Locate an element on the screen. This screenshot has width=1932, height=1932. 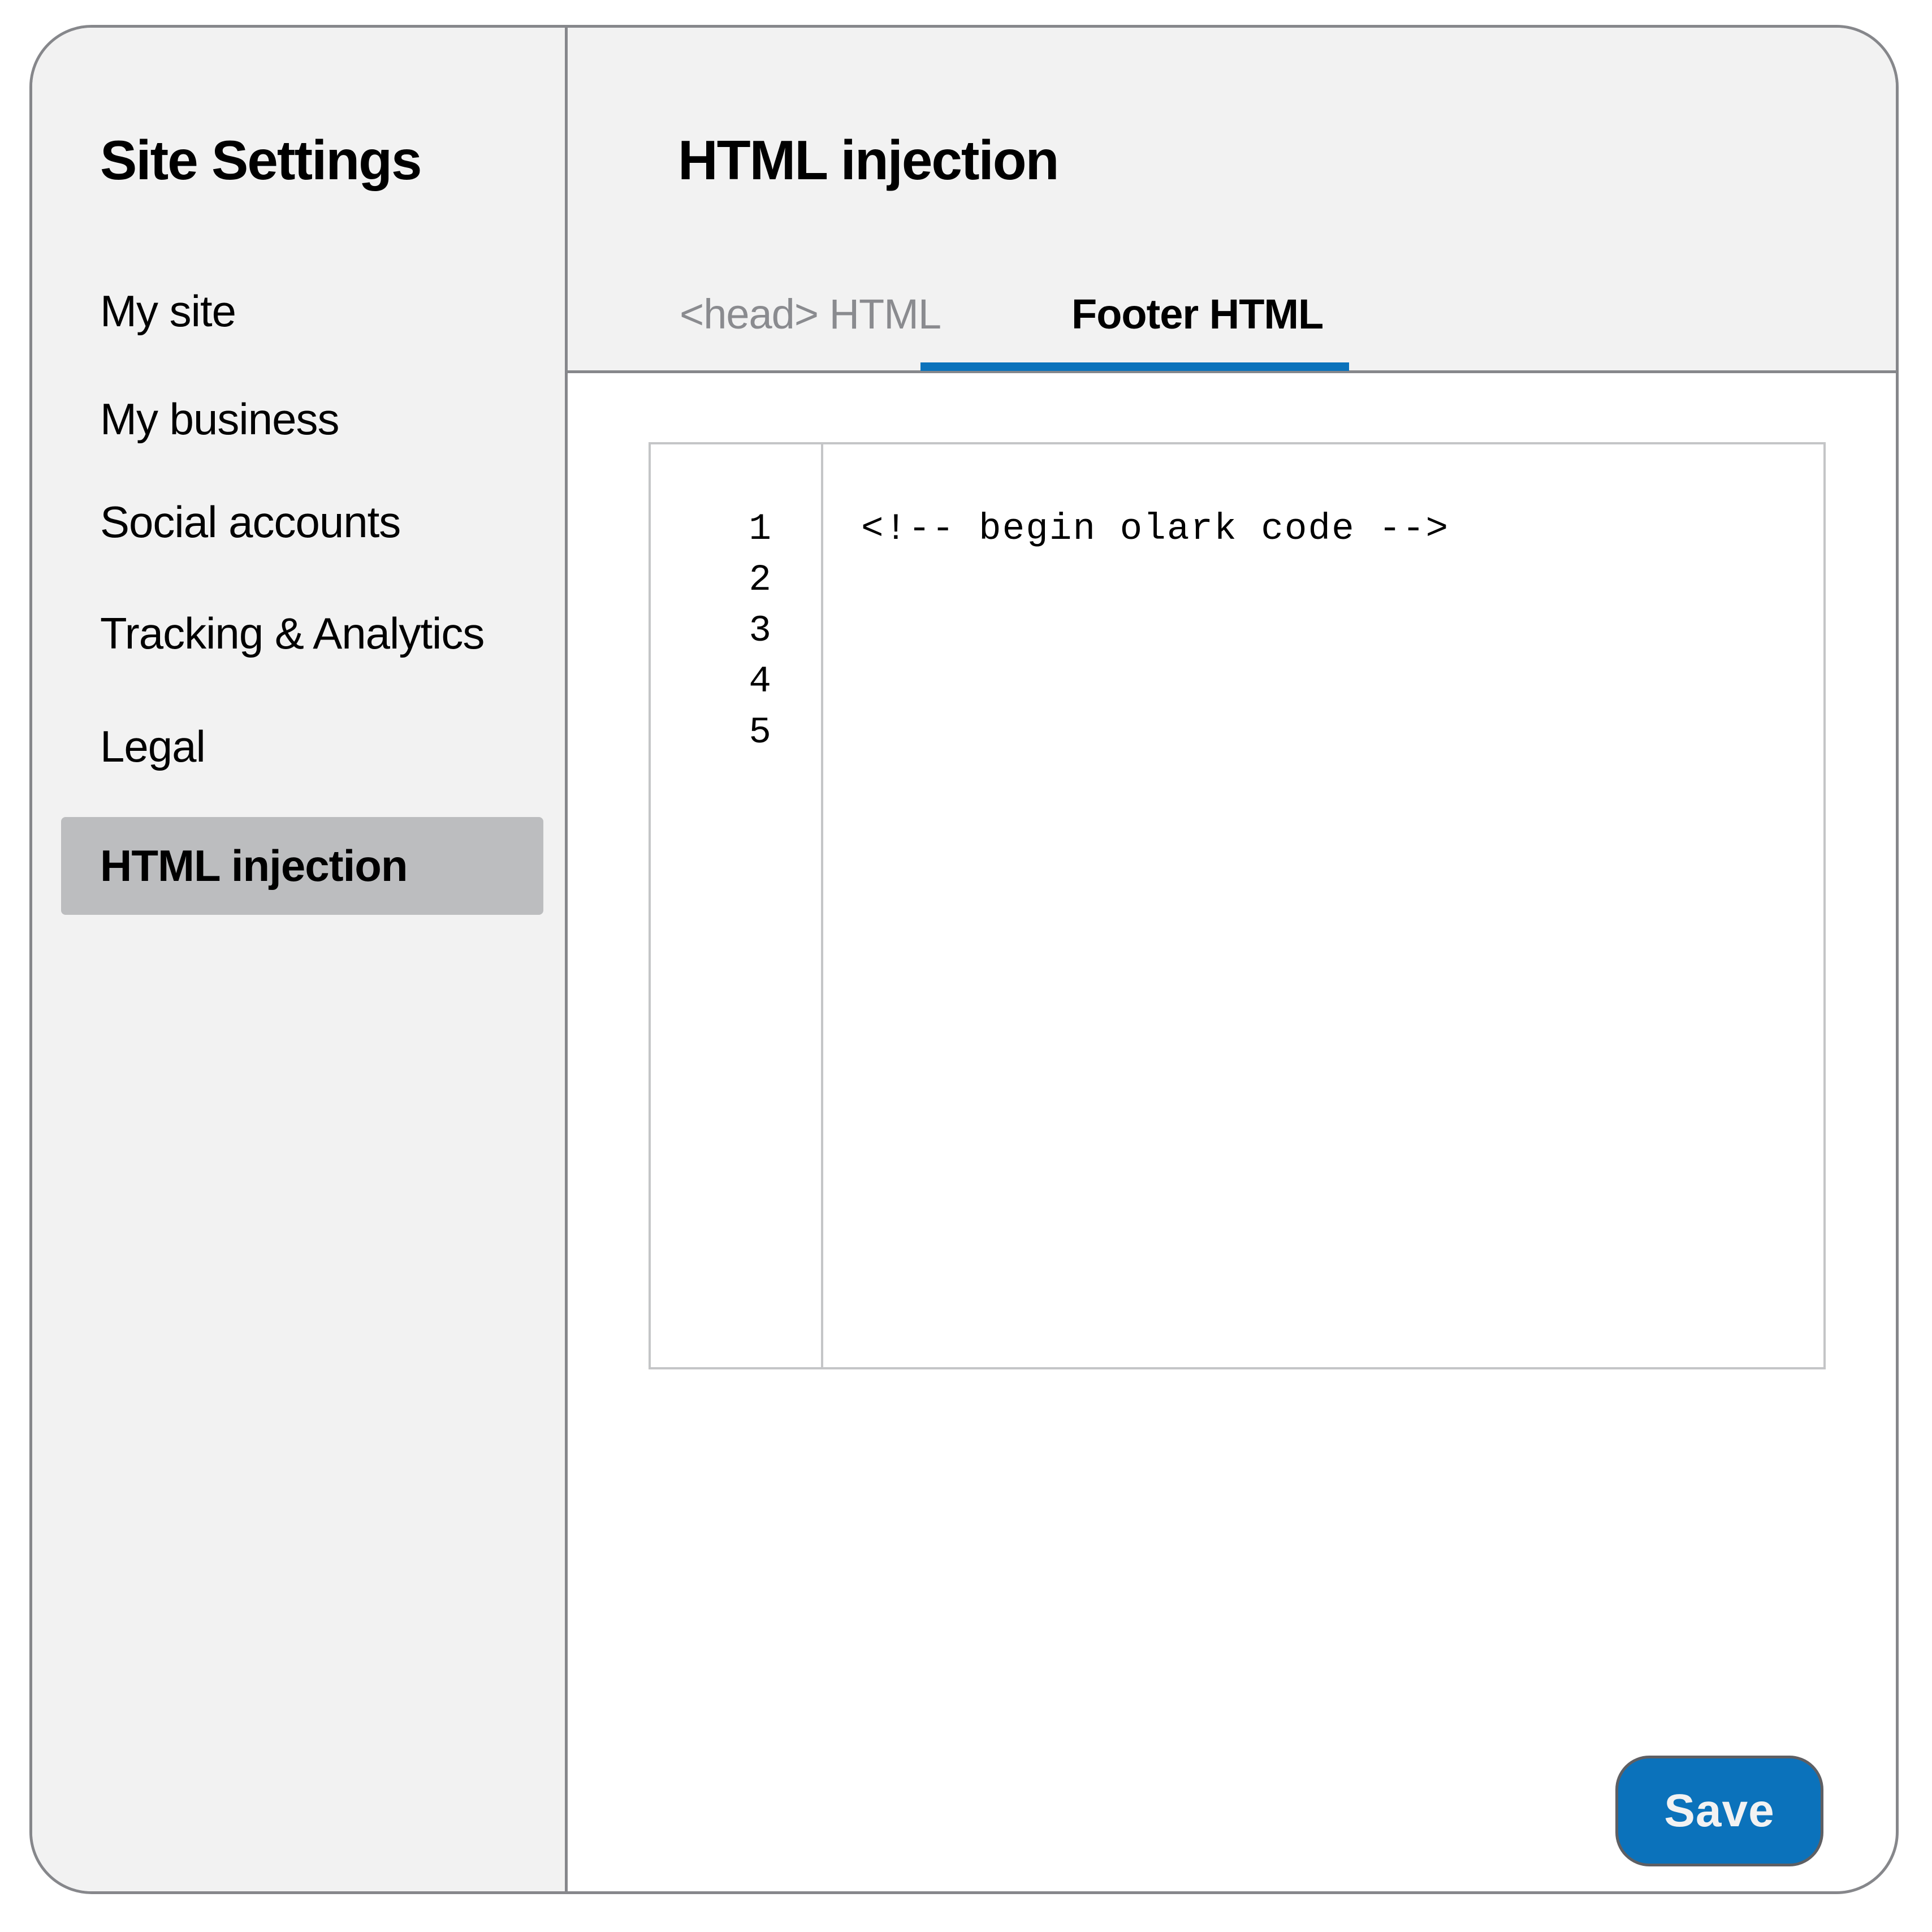
main-header: HTML injection <head> HTML Footer HTML is located at coordinates (1232, 200).